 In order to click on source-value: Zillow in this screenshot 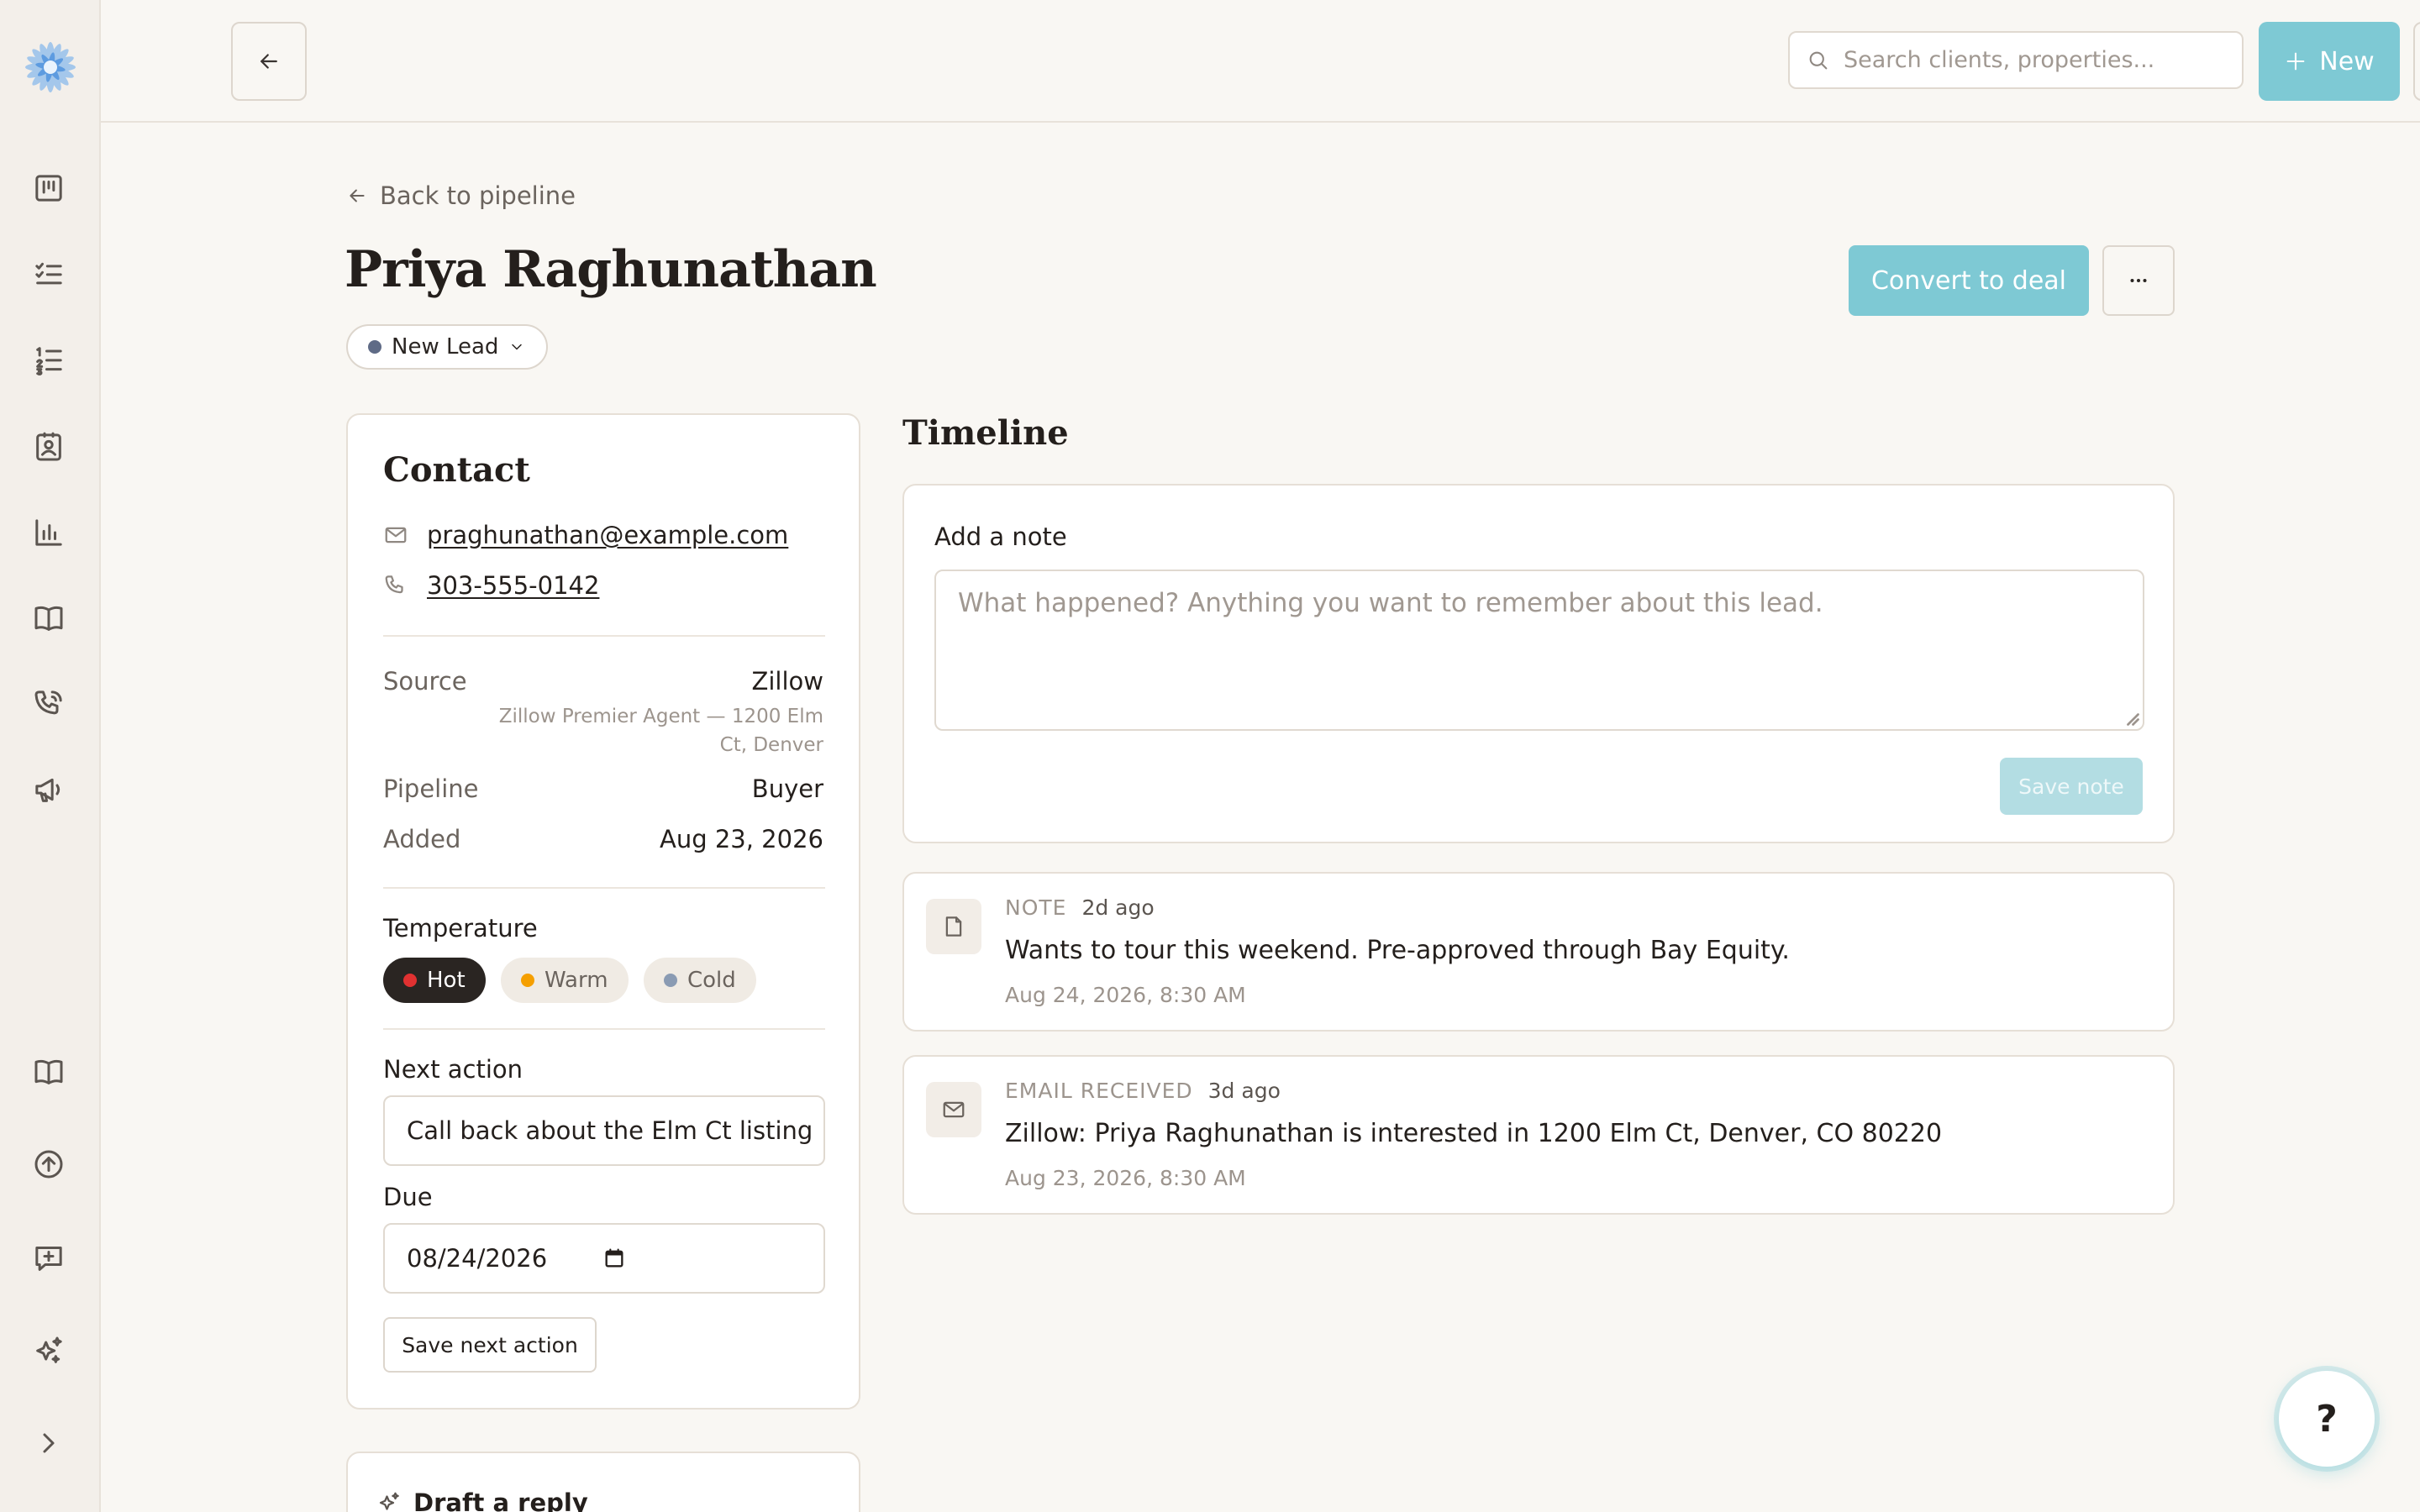, I will do `click(787, 681)`.